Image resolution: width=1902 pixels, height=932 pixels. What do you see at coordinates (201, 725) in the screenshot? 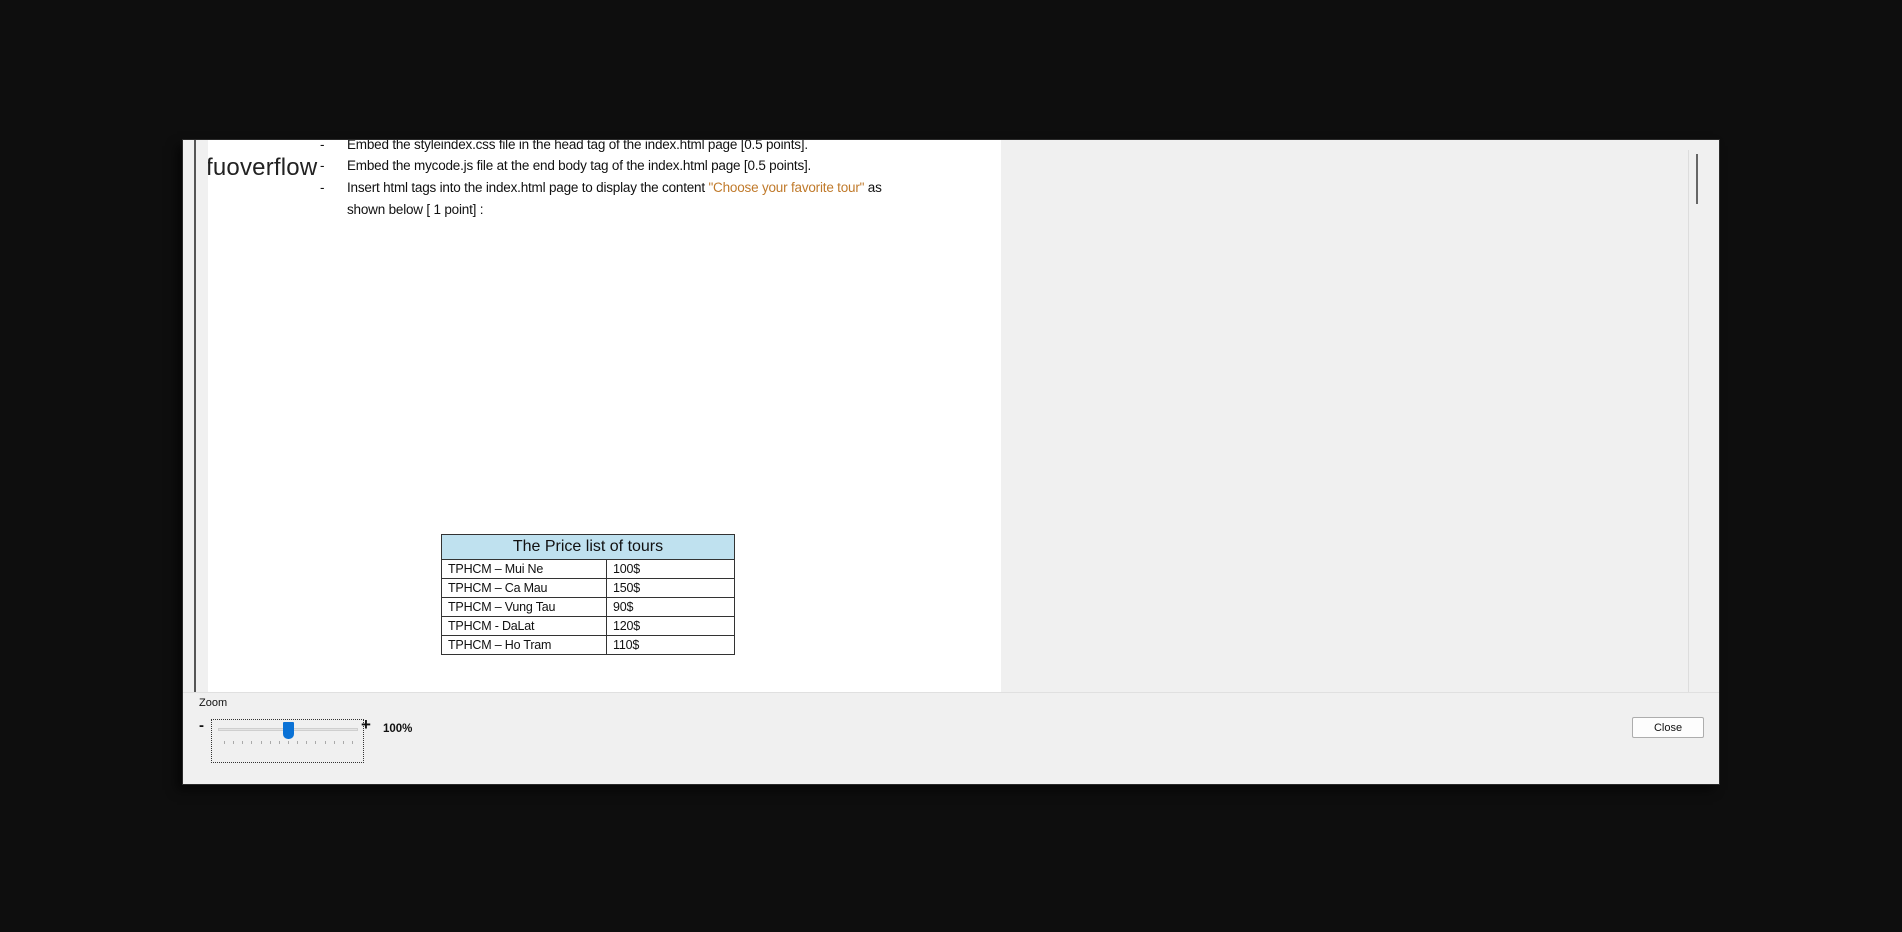
I see `zoom-minus-label: -` at bounding box center [201, 725].